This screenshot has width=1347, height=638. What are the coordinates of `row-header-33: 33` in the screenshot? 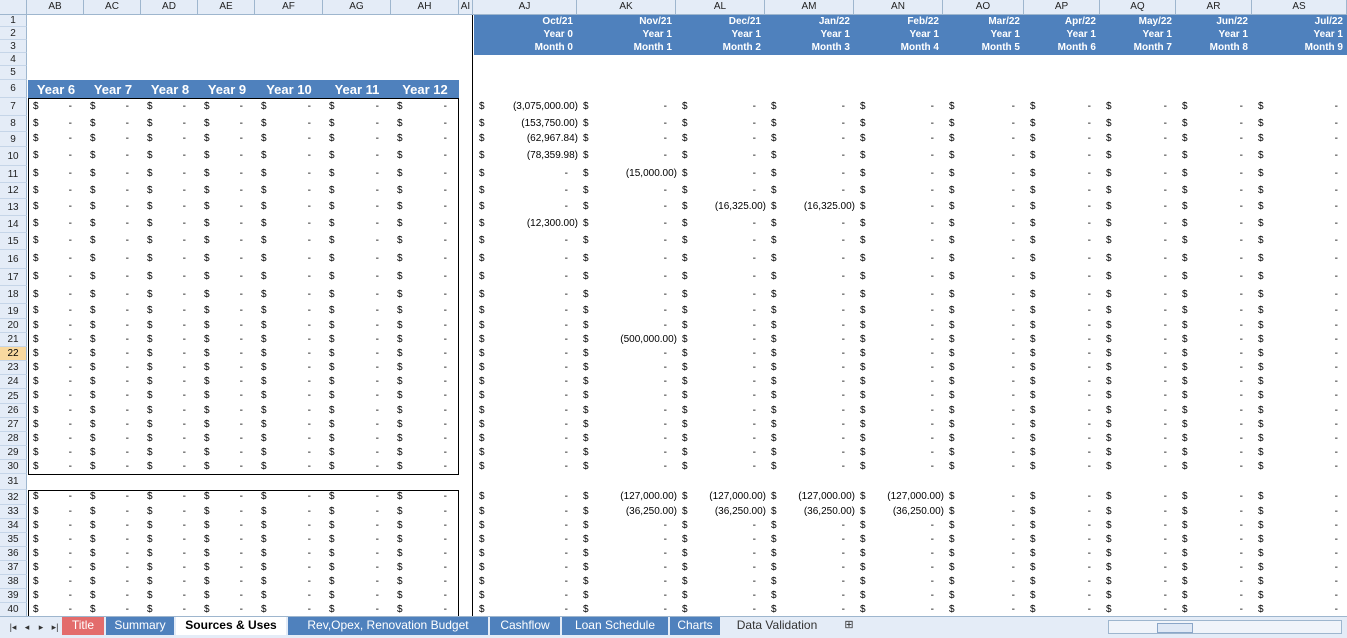 It's located at (13, 512).